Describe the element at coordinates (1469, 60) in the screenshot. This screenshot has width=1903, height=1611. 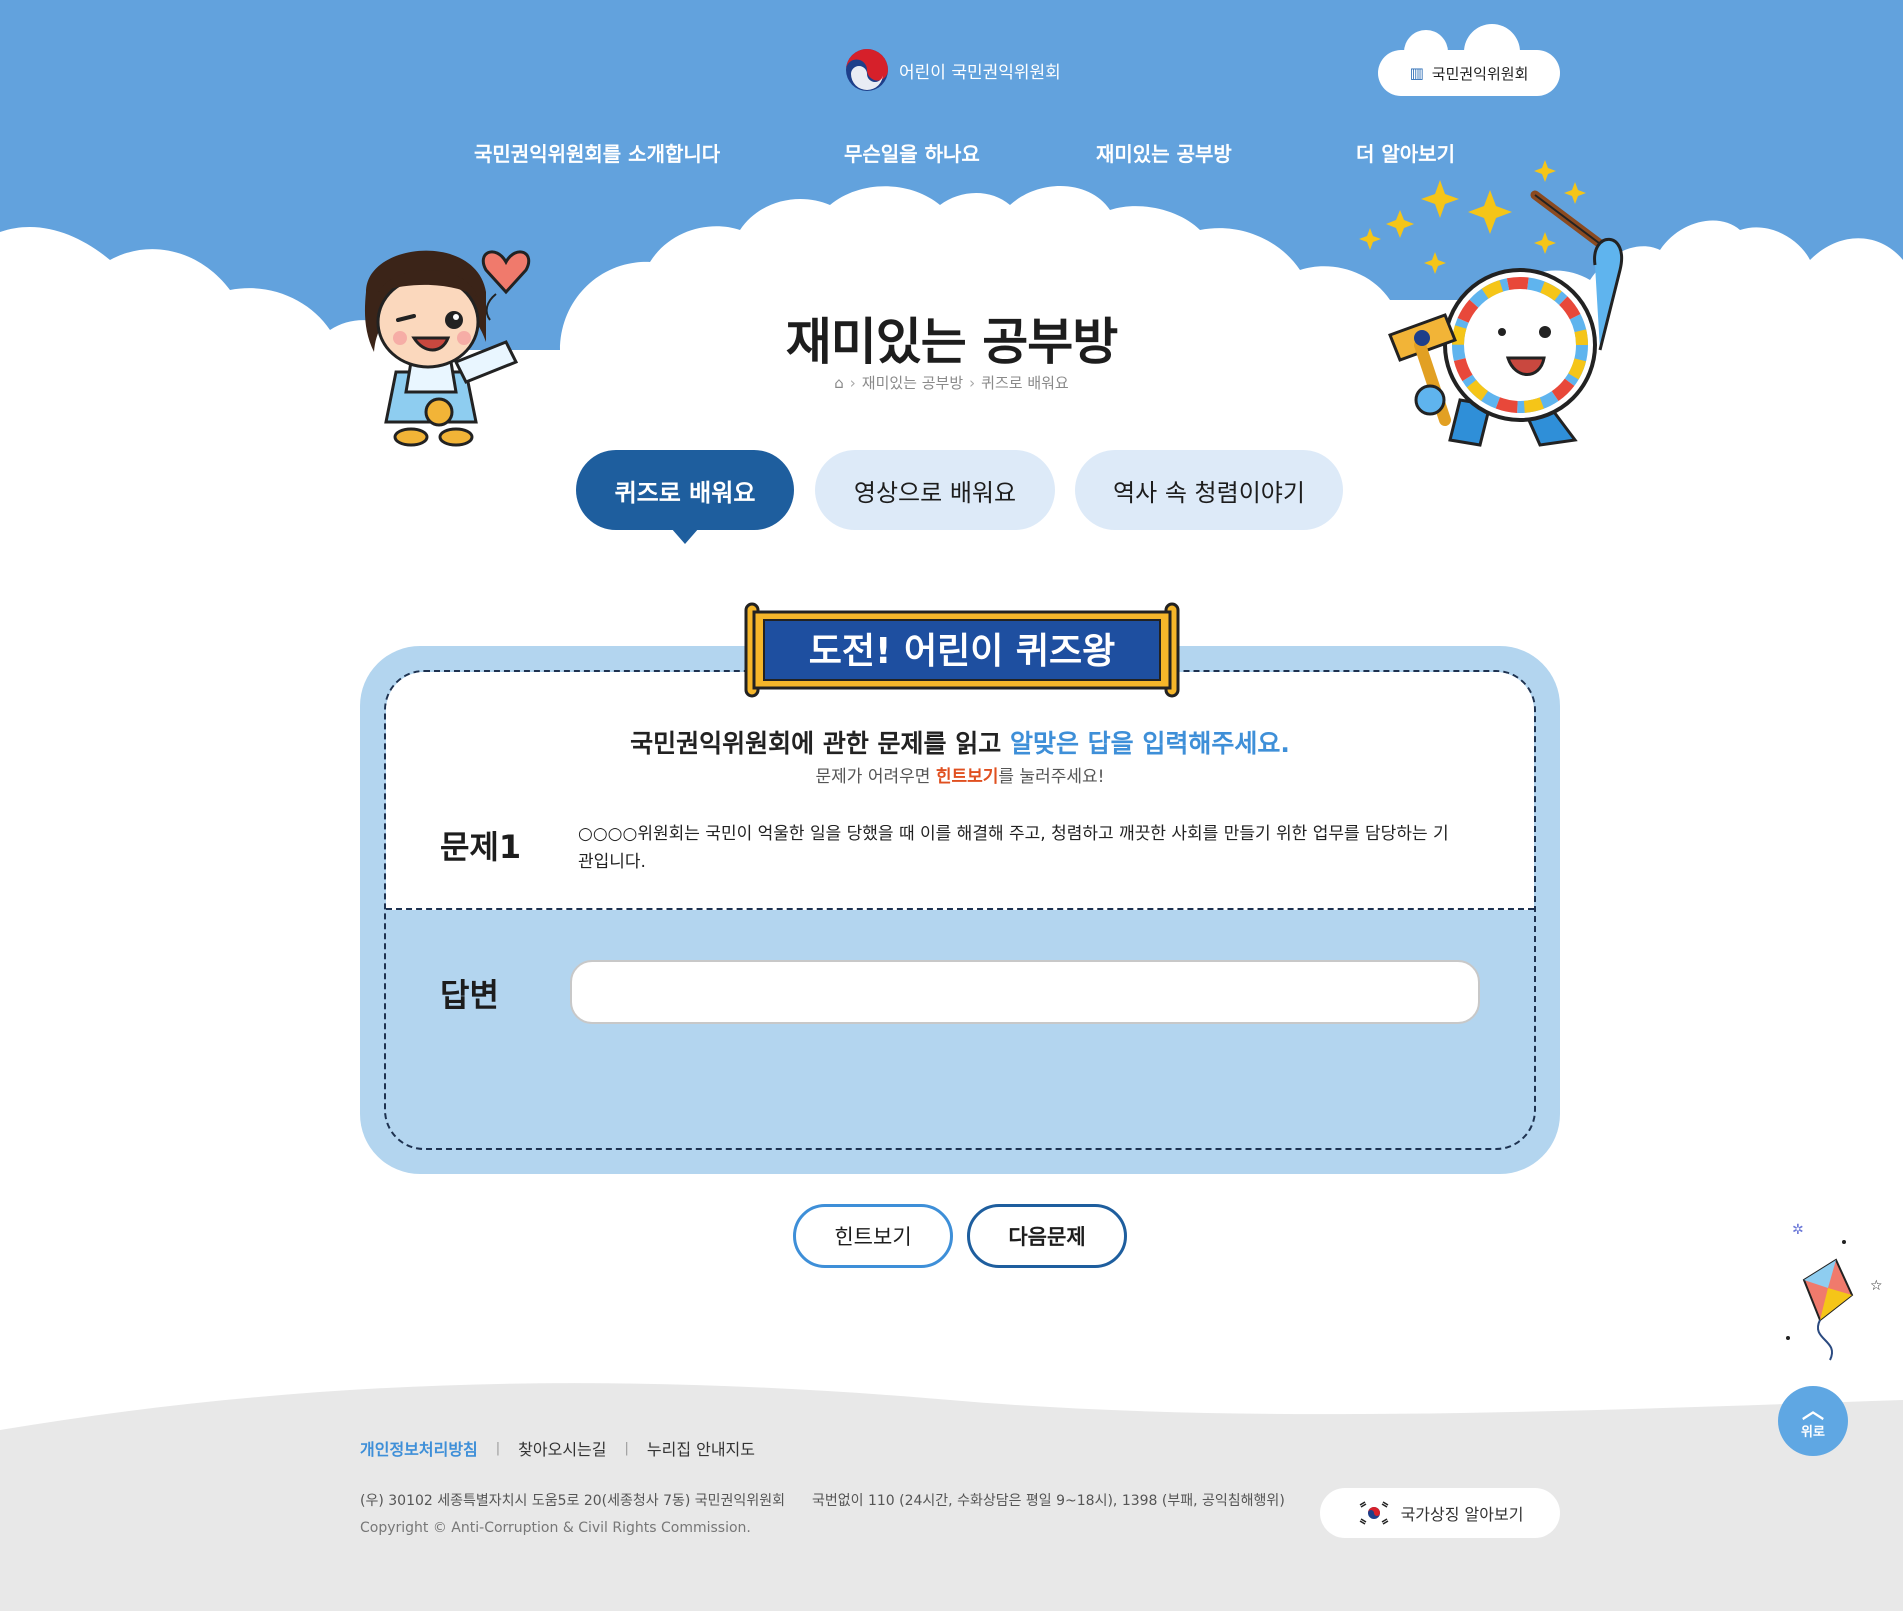
I see `acrc-site-link: ▥ 국민권익위원회` at that location.